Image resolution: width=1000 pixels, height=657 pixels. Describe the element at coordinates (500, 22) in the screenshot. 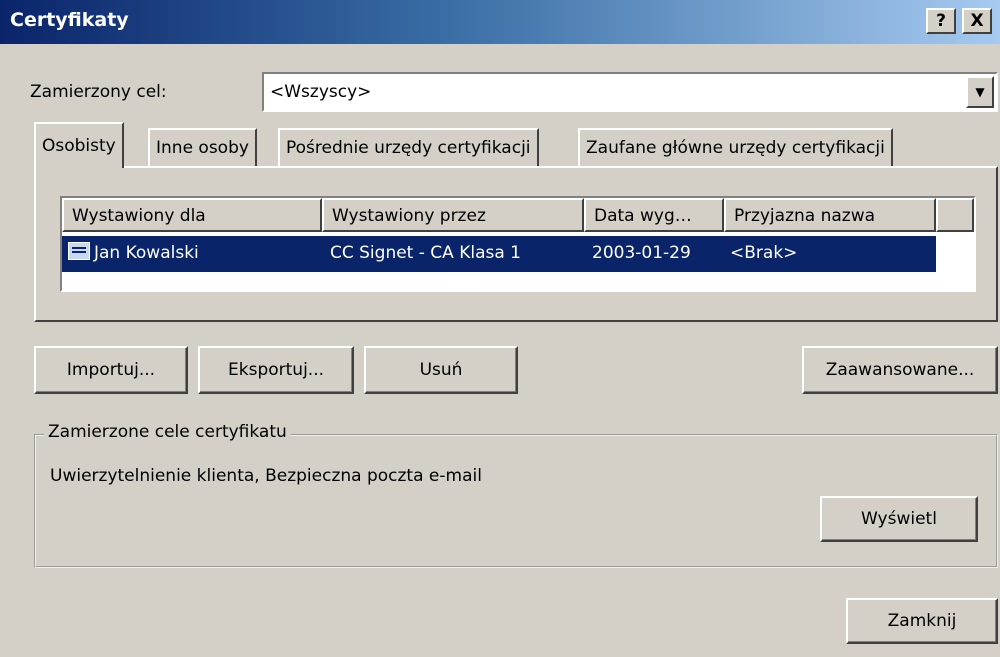

I see `title-bar: Certyfikaty ? X` at that location.